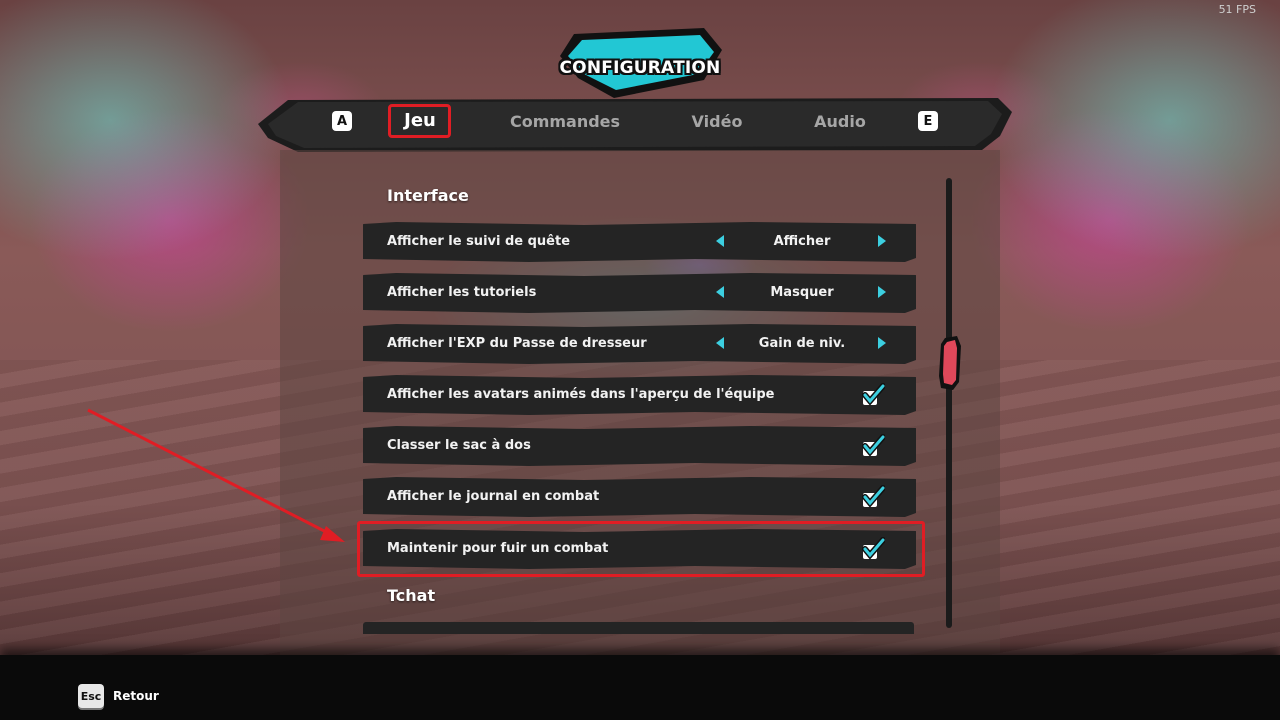 This screenshot has width=1280, height=720. Describe the element at coordinates (949, 403) in the screenshot. I see `scrollbar-track` at that location.